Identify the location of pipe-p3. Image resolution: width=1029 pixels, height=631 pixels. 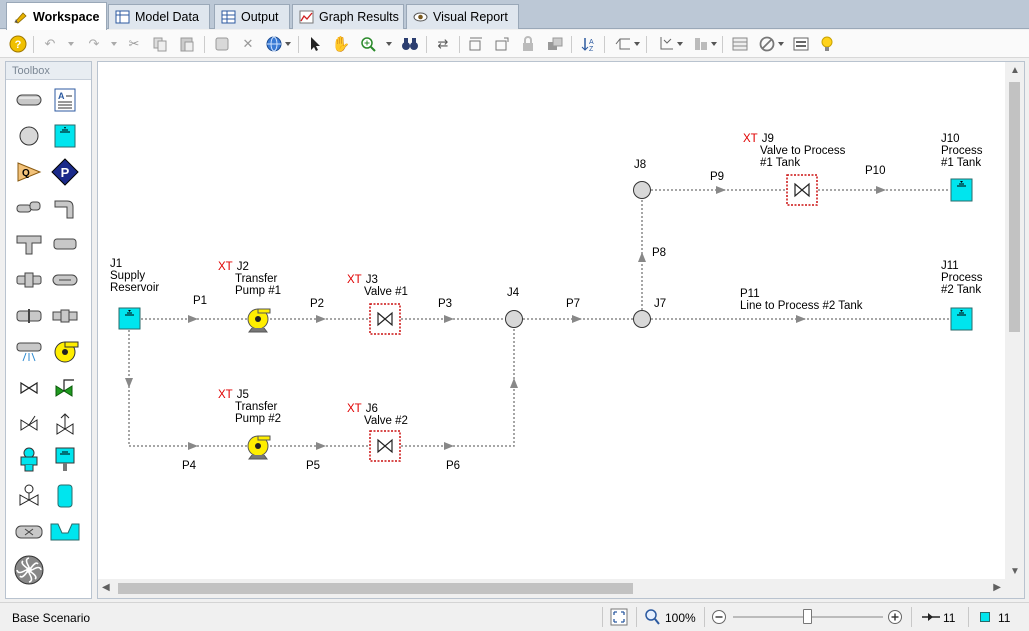
(453, 319).